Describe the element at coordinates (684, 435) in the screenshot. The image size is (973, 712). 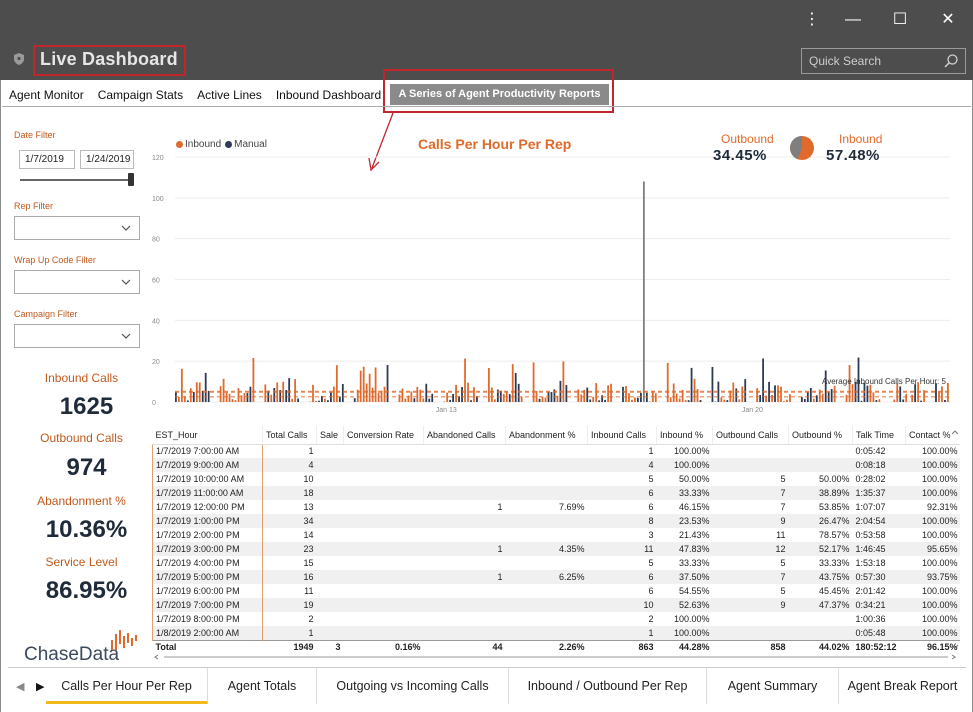
I see `col-inbound-pct: Inbound %` at that location.